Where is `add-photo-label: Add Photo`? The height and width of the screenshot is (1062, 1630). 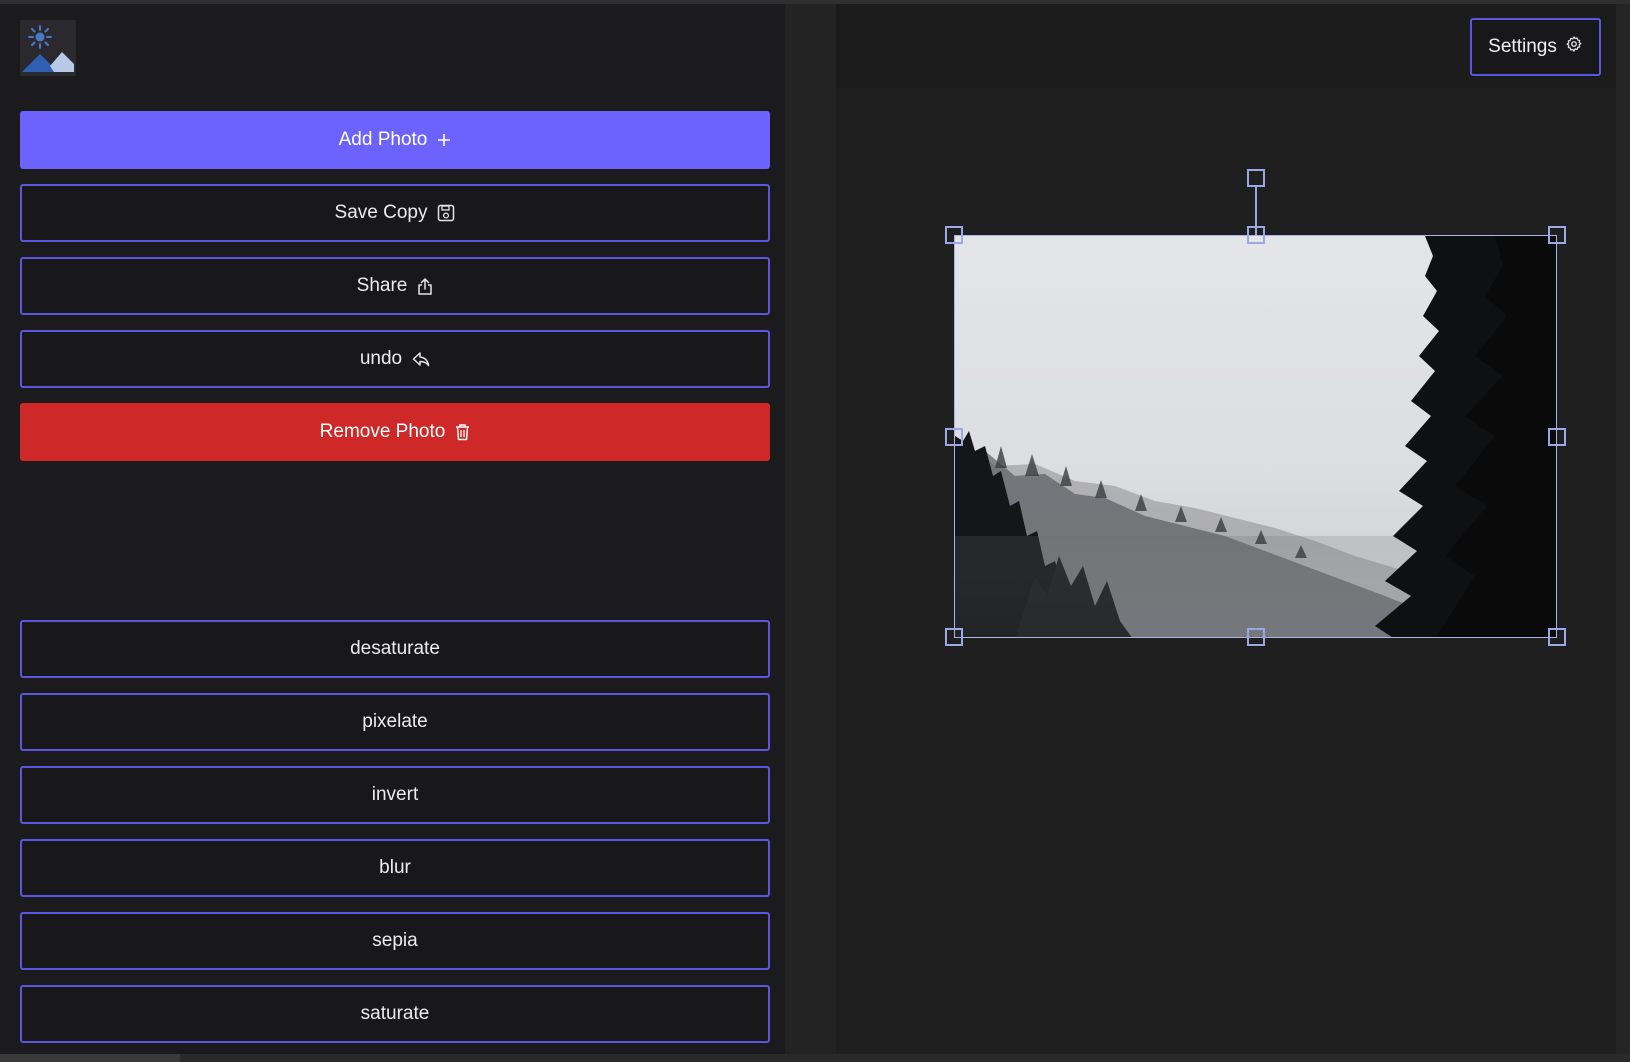
add-photo-label: Add Photo is located at coordinates (383, 139).